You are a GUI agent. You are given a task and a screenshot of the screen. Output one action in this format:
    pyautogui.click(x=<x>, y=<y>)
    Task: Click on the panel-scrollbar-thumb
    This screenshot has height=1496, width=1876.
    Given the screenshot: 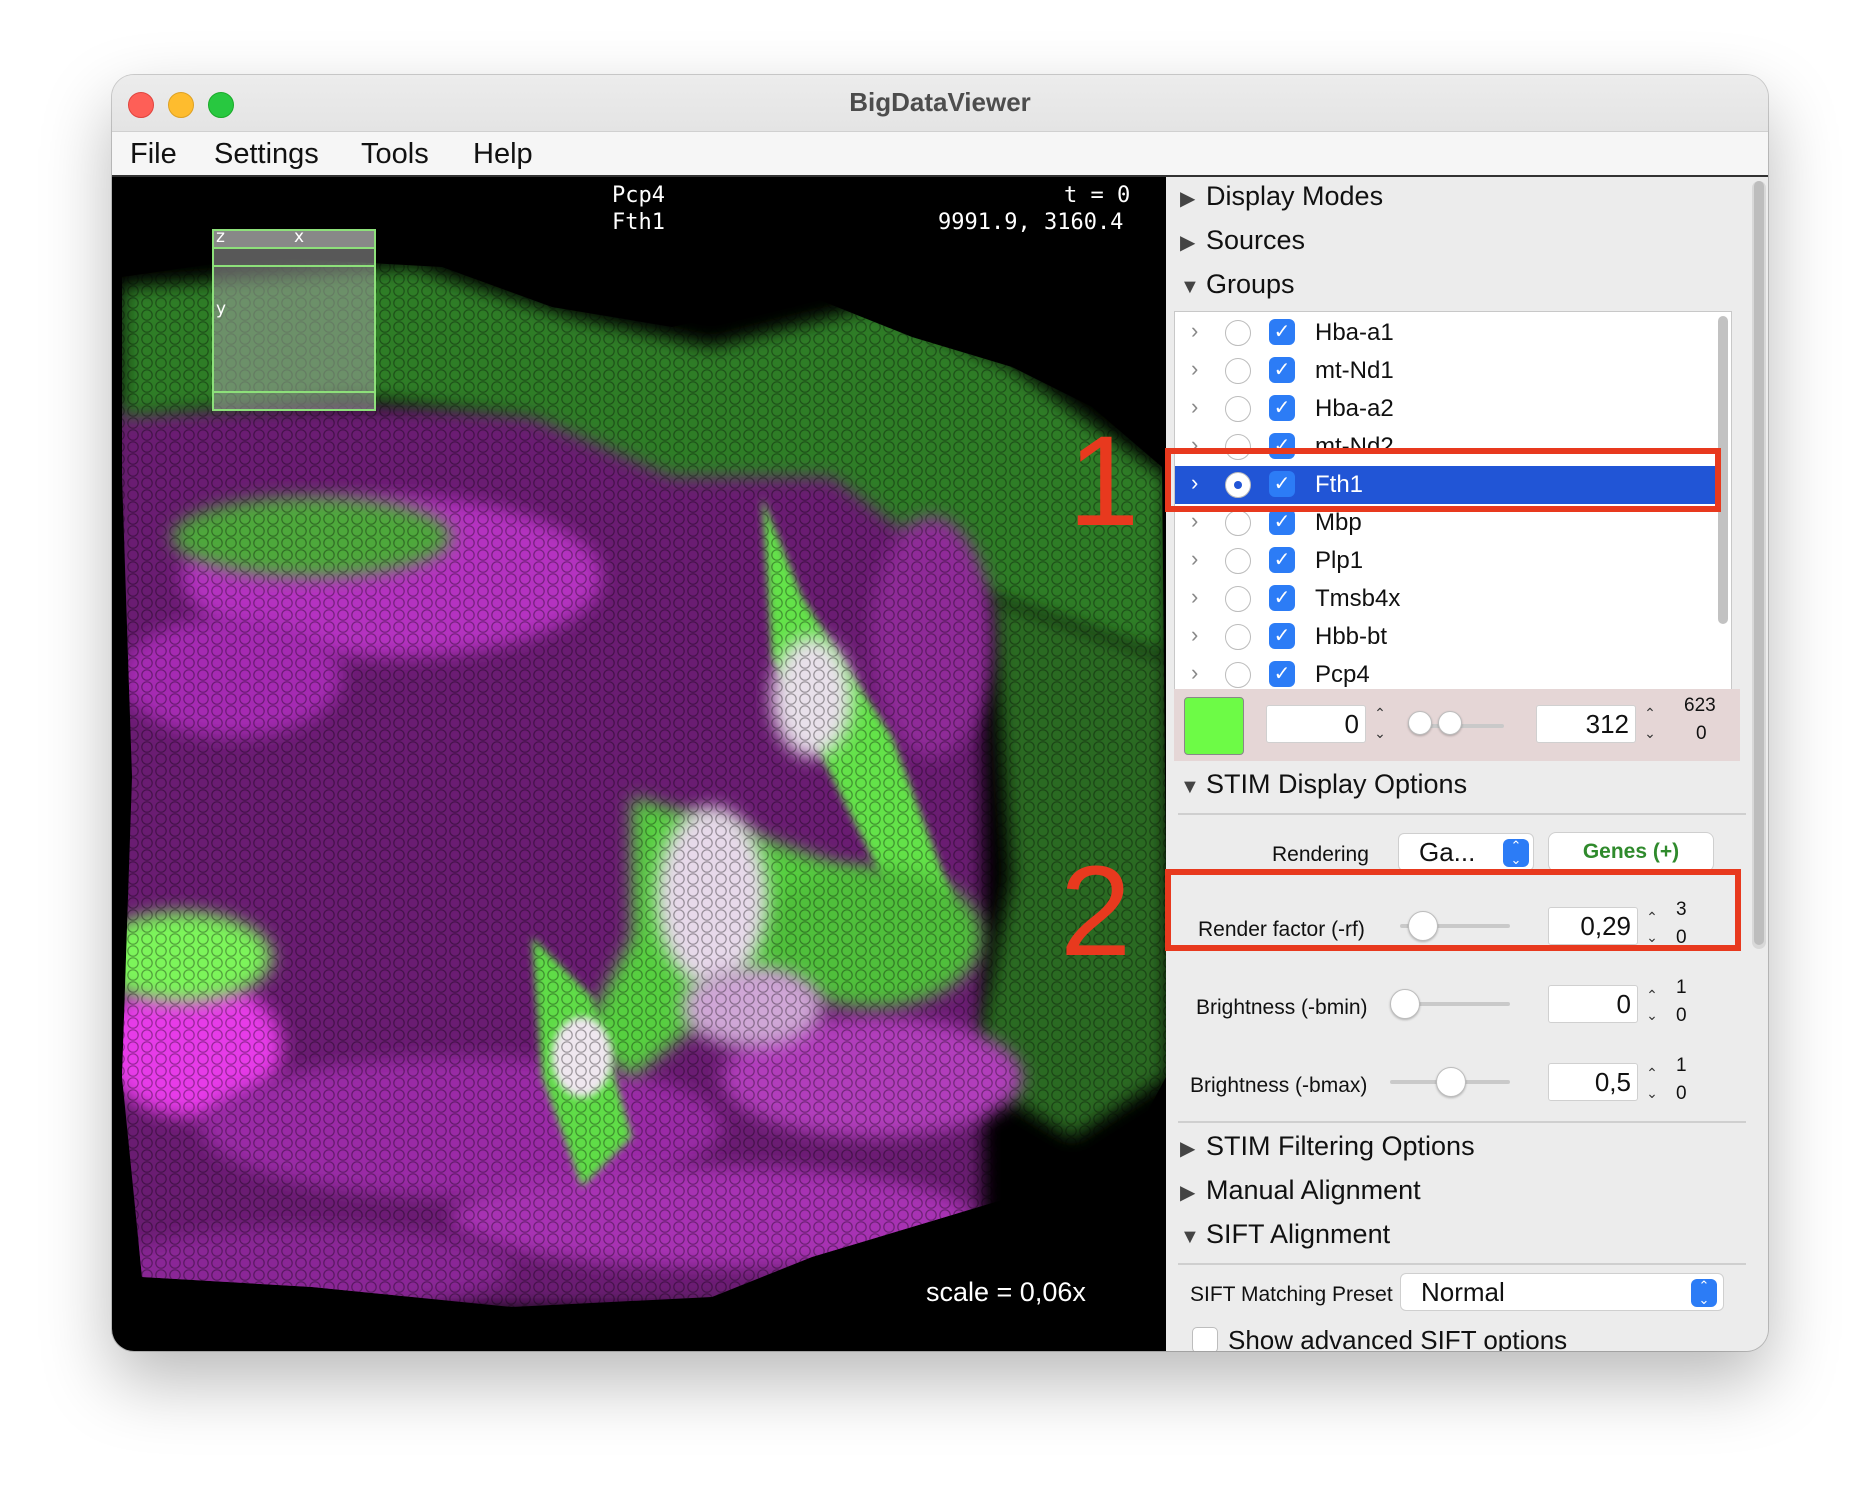 What is the action you would take?
    pyautogui.click(x=1759, y=563)
    